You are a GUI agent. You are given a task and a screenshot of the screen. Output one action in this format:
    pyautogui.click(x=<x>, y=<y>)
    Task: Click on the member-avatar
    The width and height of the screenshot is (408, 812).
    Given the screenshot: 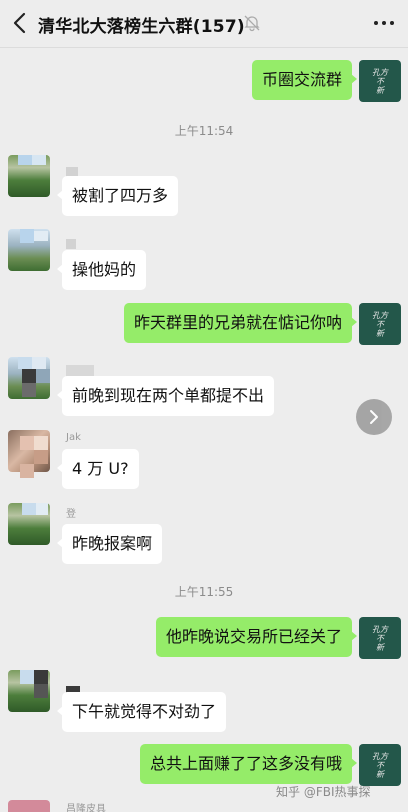 What is the action you would take?
    pyautogui.click(x=29, y=806)
    